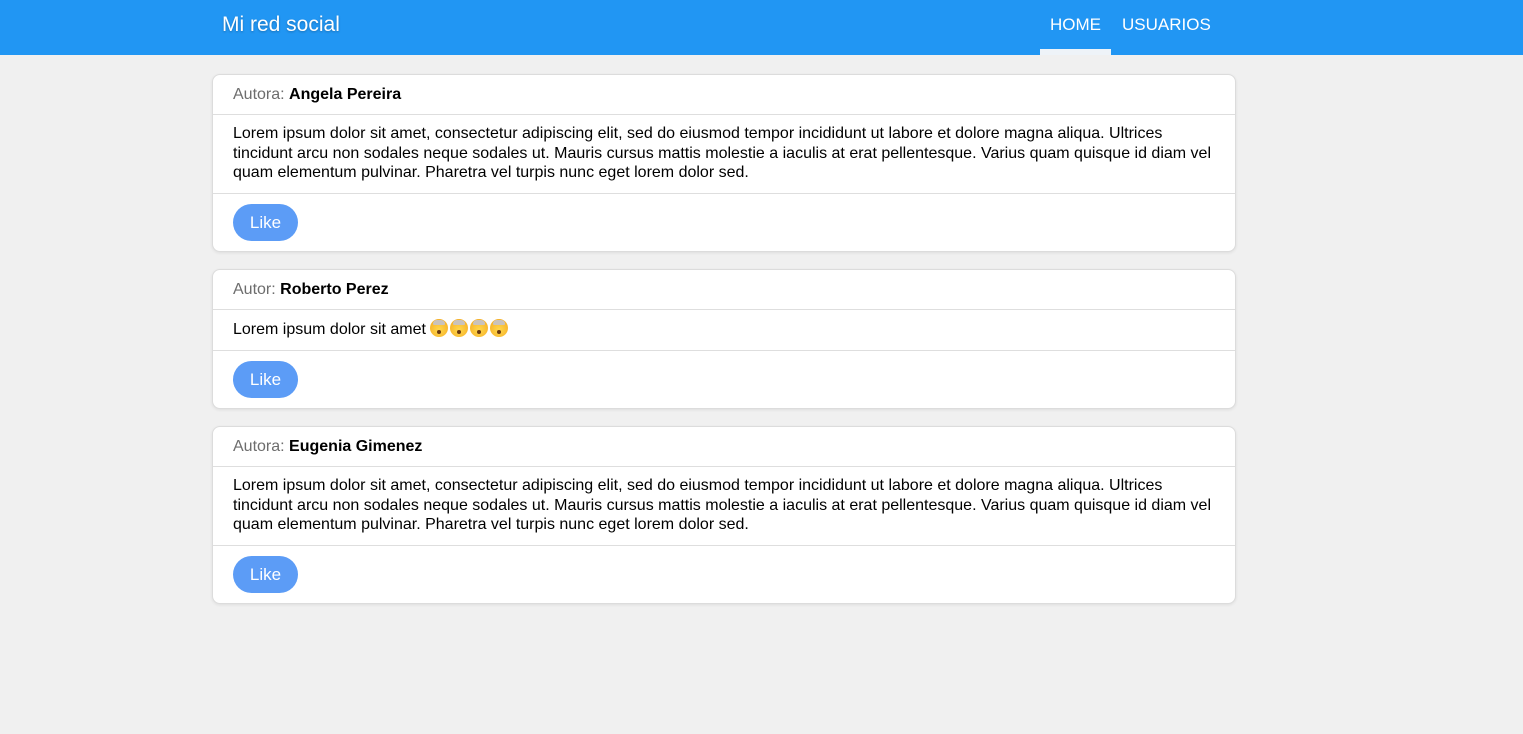 The image size is (1523, 734). I want to click on post-text: Lorem ipsum dolor sit amet, so click(329, 329).